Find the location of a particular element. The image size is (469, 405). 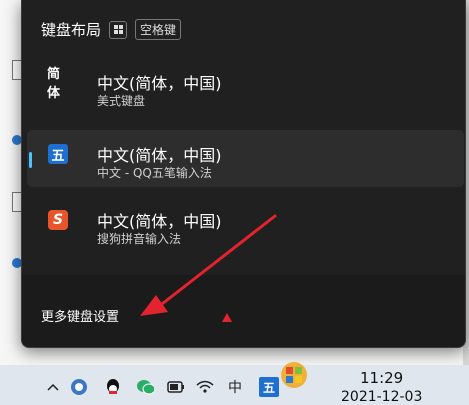

power-plug-icon is located at coordinates (175, 387).